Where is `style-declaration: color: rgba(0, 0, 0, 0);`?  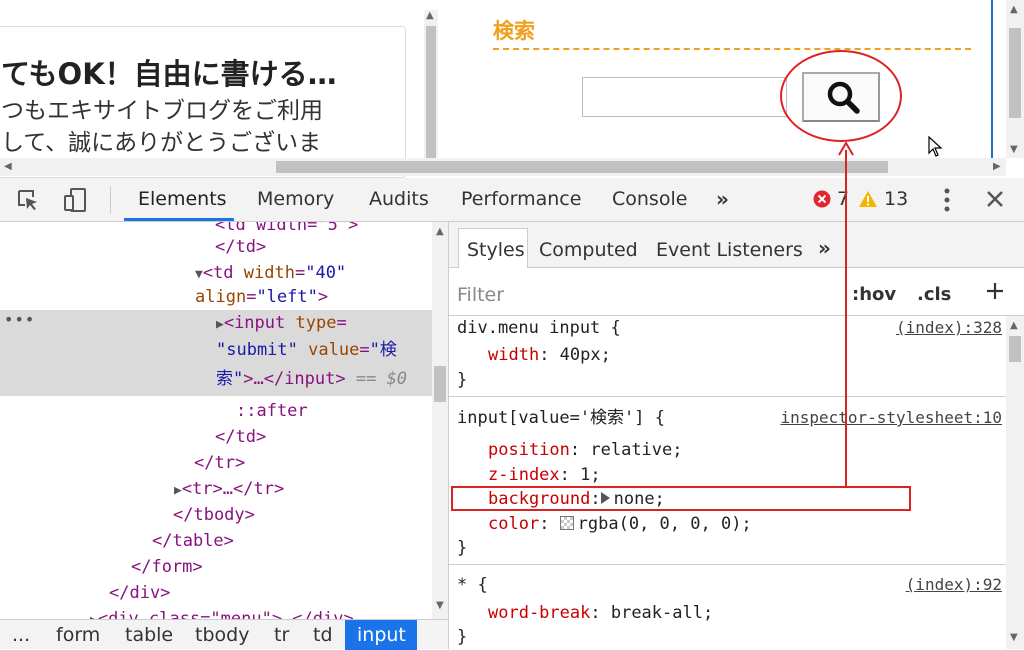 style-declaration: color: rgba(0, 0, 0, 0); is located at coordinates (620, 524).